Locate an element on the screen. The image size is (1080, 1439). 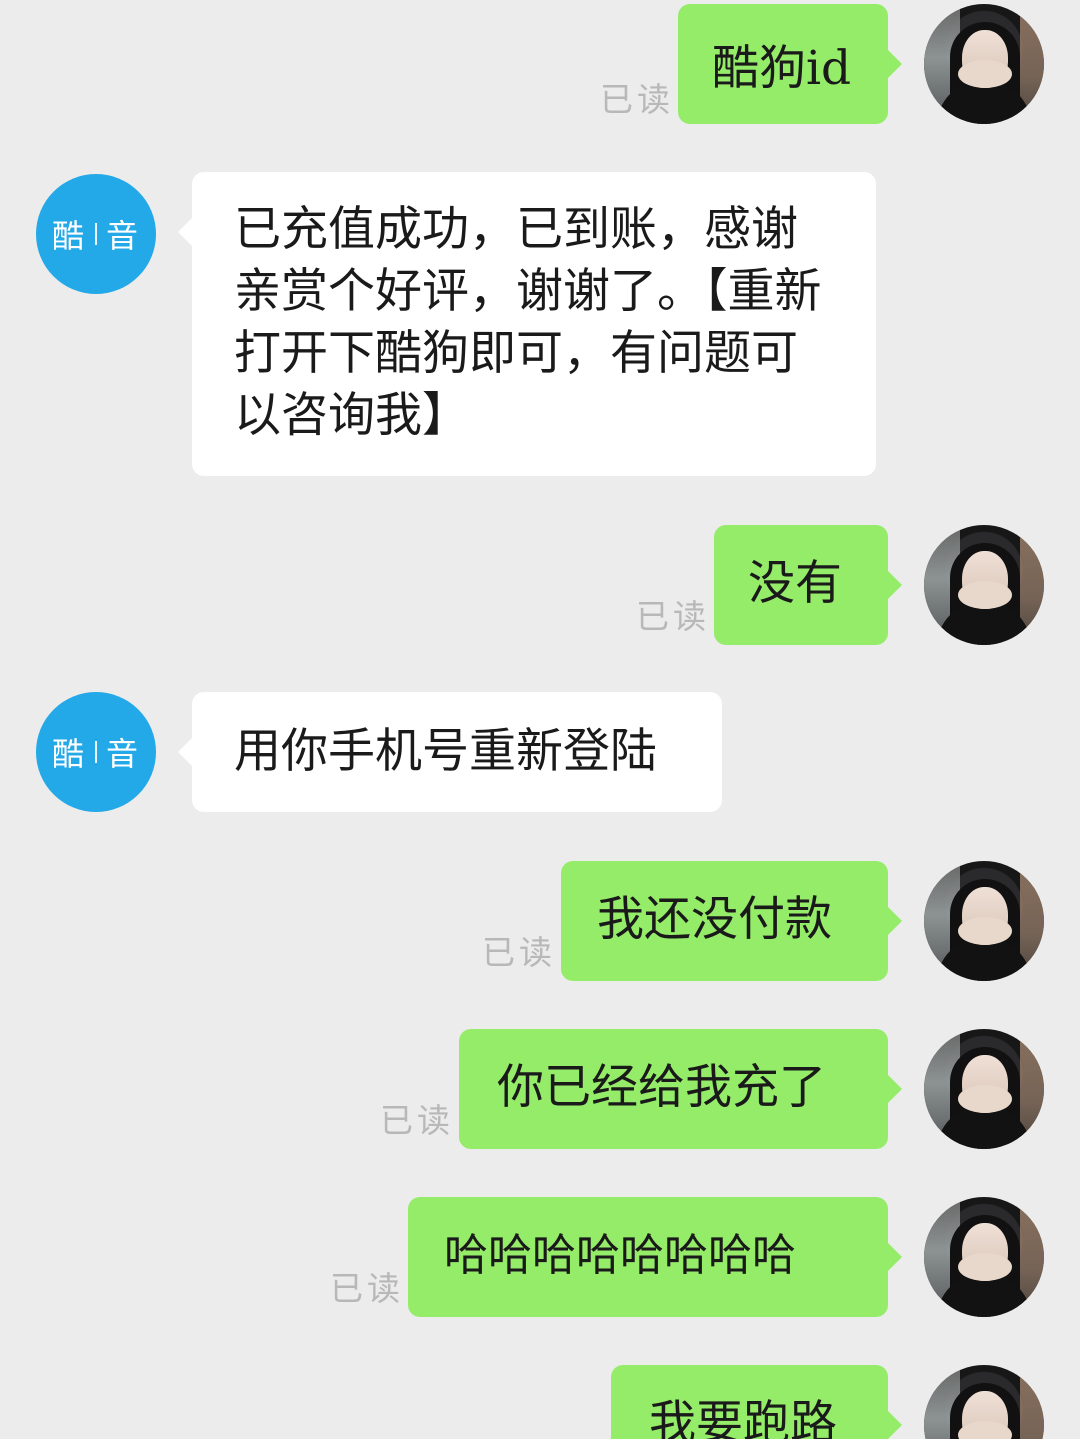
message-row: 已读 你已经给我充了 is located at coordinates (540, 1091).